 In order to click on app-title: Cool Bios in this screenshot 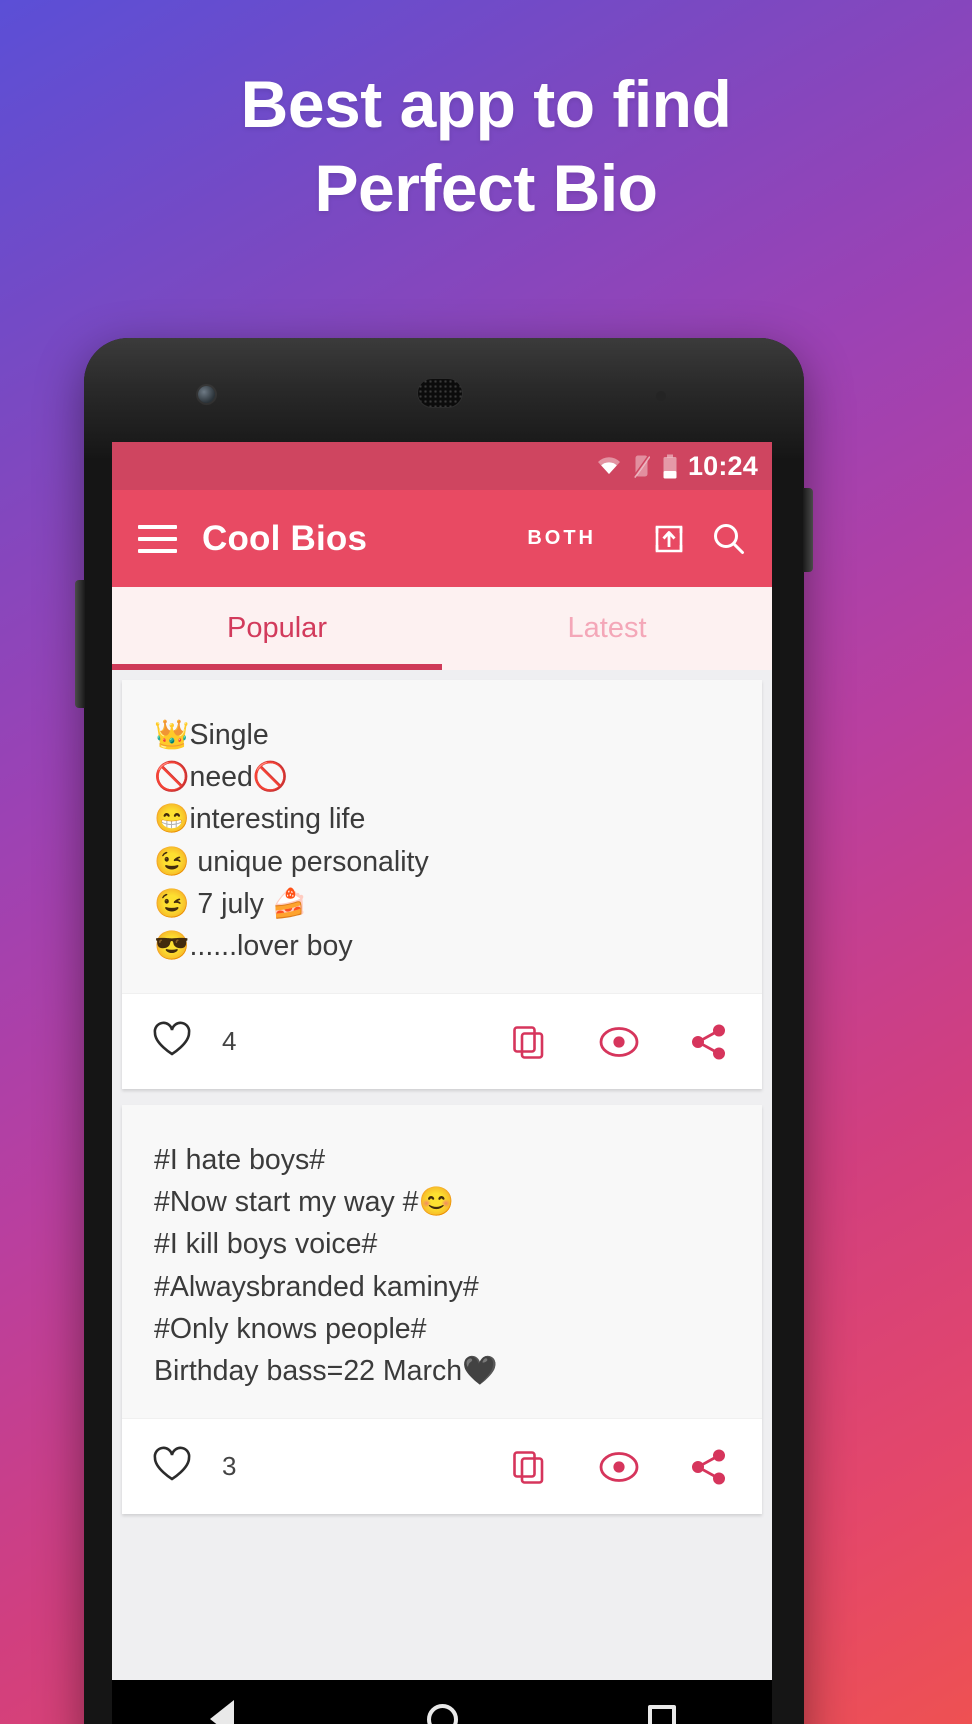, I will do `click(285, 538)`.